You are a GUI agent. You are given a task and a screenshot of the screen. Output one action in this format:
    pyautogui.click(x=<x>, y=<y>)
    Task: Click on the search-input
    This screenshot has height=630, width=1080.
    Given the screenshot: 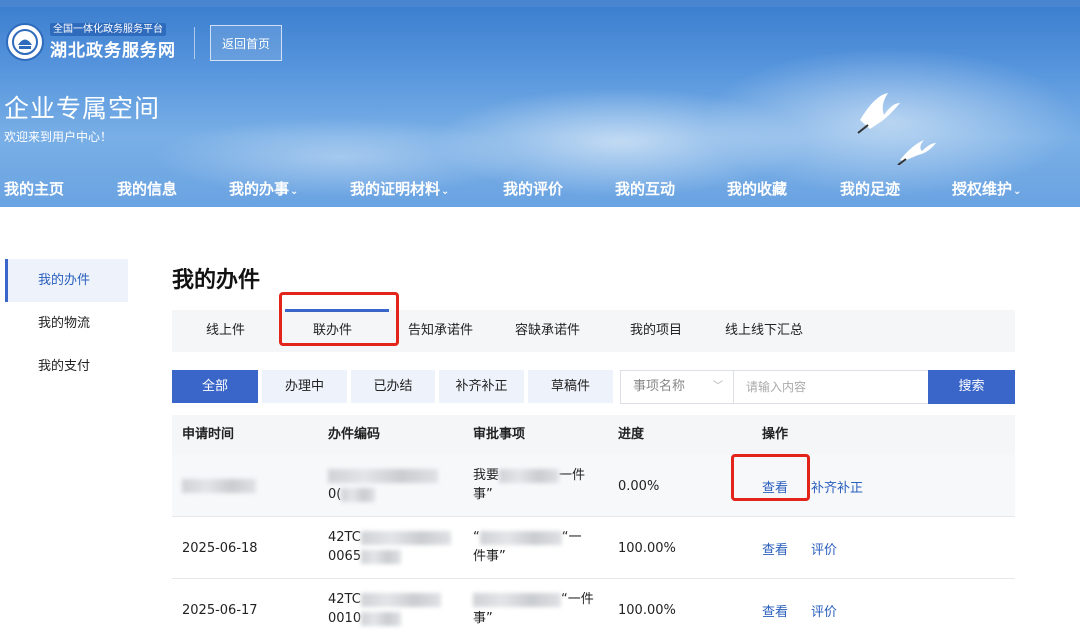 What is the action you would take?
    pyautogui.click(x=831, y=387)
    